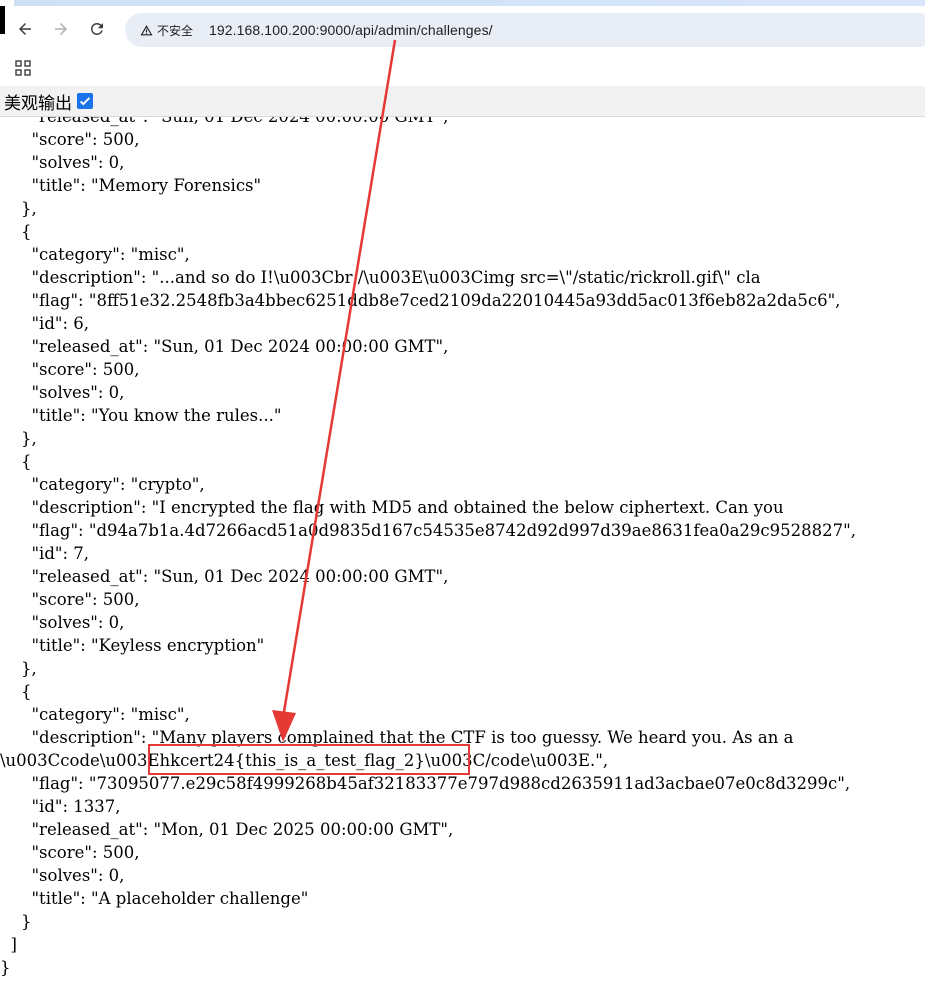  I want to click on forward-button, so click(61, 29).